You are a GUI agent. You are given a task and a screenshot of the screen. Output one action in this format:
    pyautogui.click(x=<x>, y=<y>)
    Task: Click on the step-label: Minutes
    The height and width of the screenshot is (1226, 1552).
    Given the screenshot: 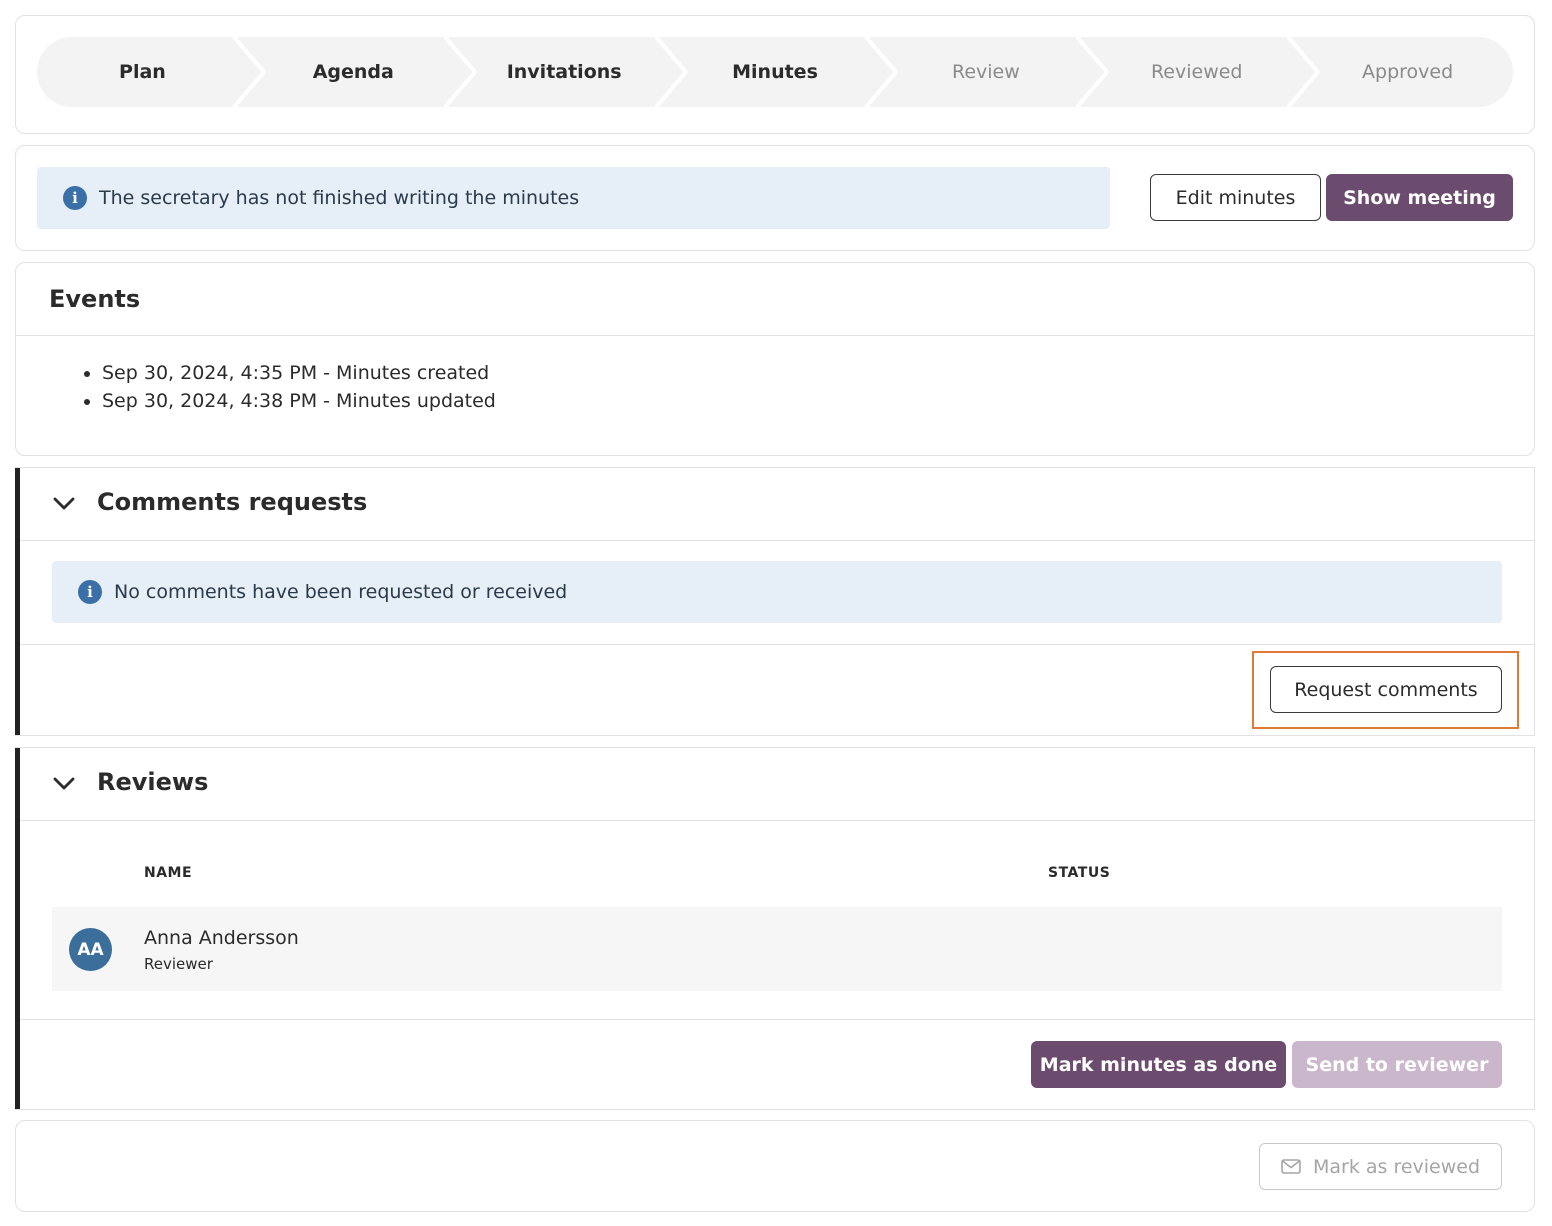 What is the action you would take?
    pyautogui.click(x=775, y=72)
    